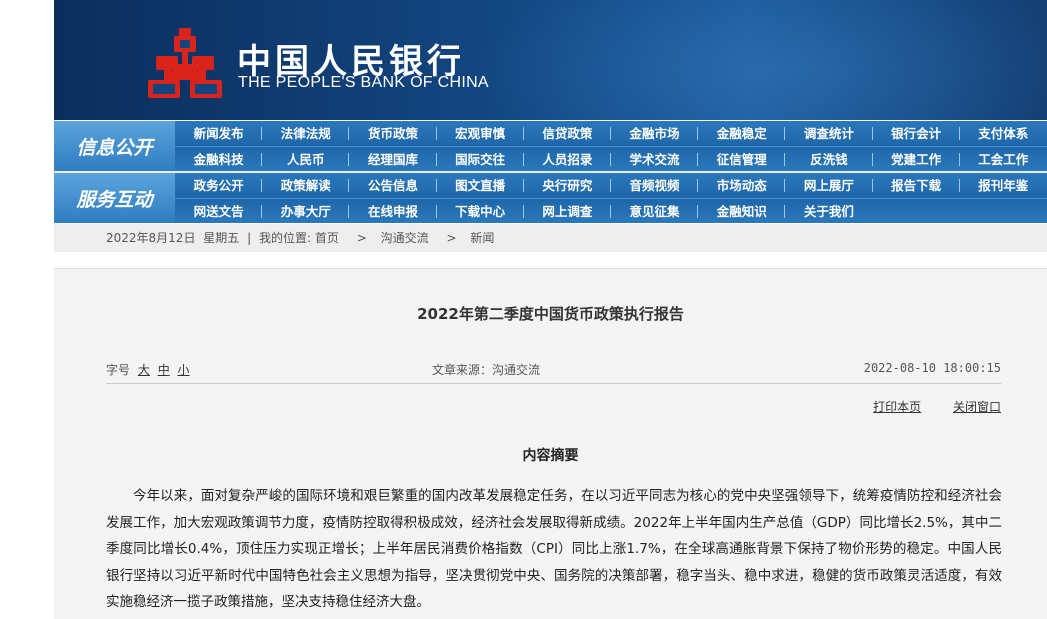 This screenshot has width=1047, height=619. What do you see at coordinates (655, 211) in the screenshot?
I see `nav-item-opinion-collection: 意见征集` at bounding box center [655, 211].